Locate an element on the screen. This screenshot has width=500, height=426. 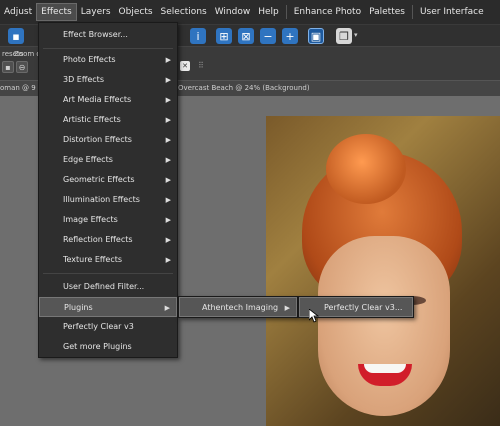
menu-item-label: Reflection Effects is located at coordinates (98, 239).